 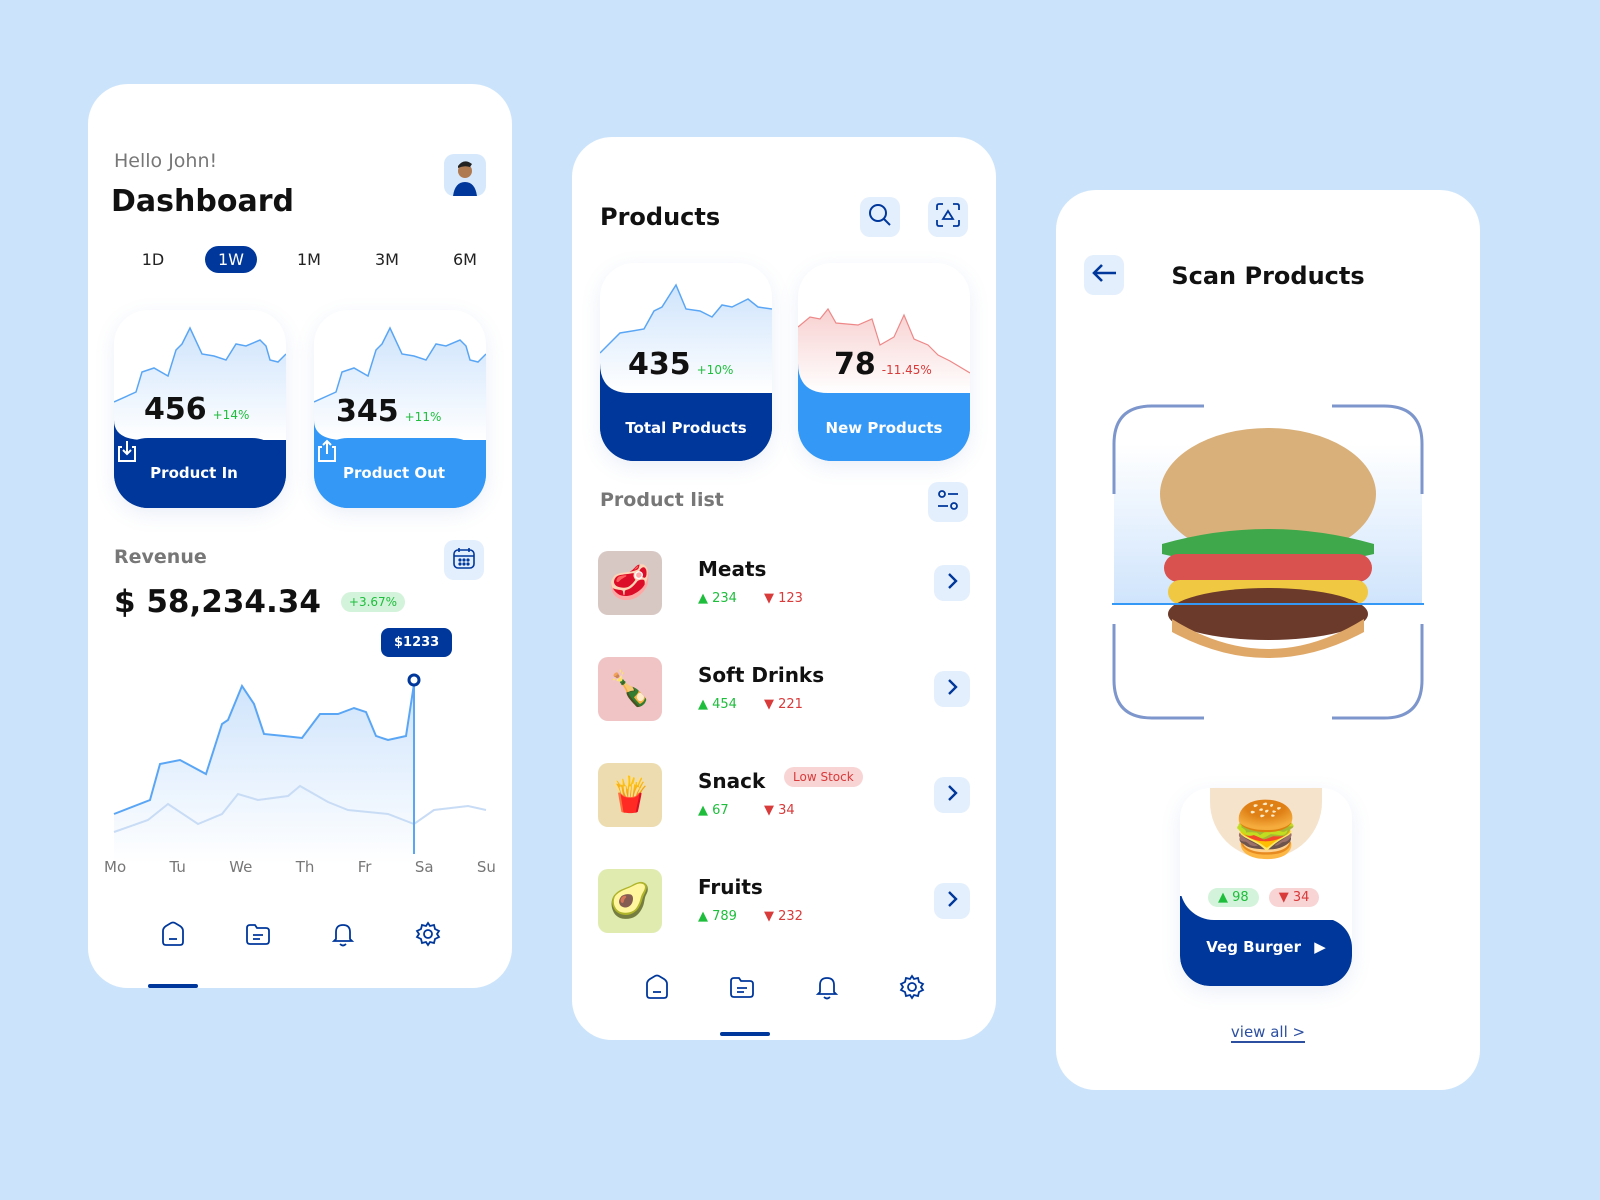 What do you see at coordinates (231, 415) in the screenshot?
I see `product-in-change: +14%` at bounding box center [231, 415].